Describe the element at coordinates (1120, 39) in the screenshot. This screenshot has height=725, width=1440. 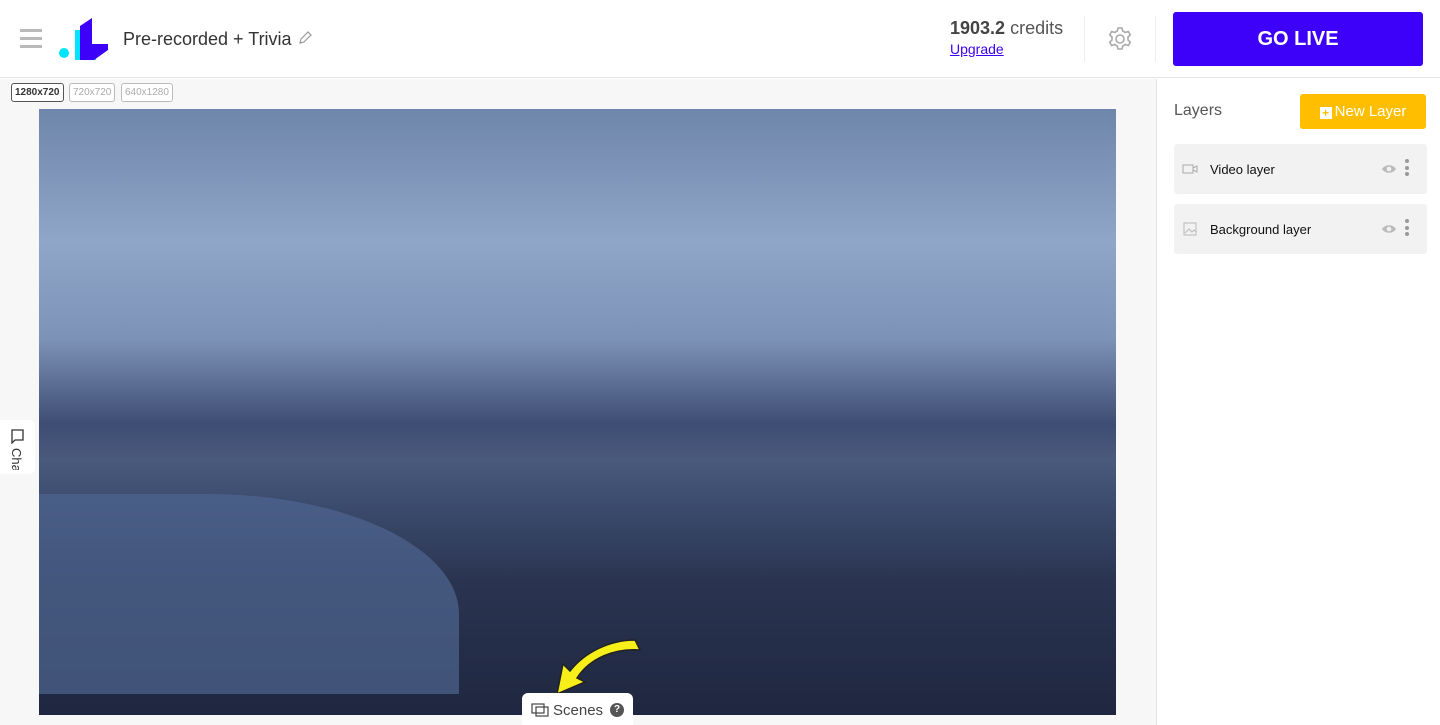
I see `gear-icon` at that location.